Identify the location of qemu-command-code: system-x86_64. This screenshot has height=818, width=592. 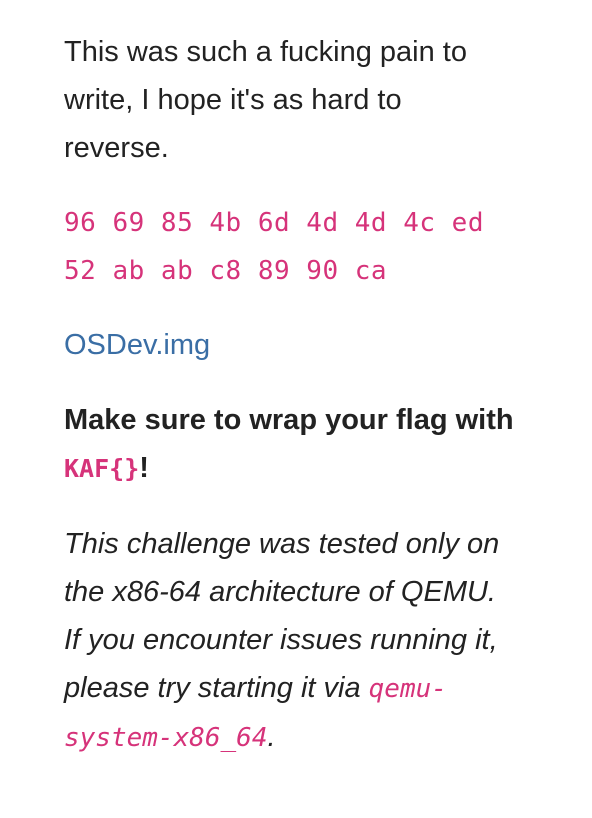
(166, 738).